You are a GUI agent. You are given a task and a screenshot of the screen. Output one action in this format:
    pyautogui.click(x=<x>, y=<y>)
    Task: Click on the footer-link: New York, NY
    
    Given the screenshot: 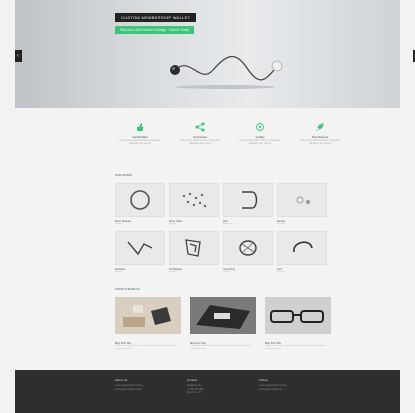 What is the action you would take?
    pyautogui.click(x=214, y=394)
    